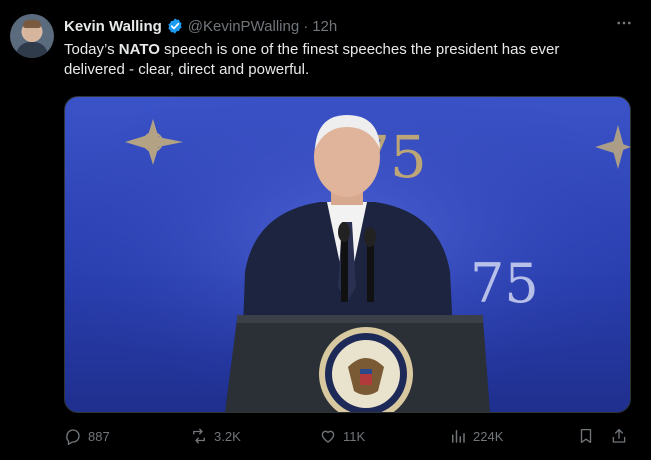  I want to click on share-icon, so click(619, 435).